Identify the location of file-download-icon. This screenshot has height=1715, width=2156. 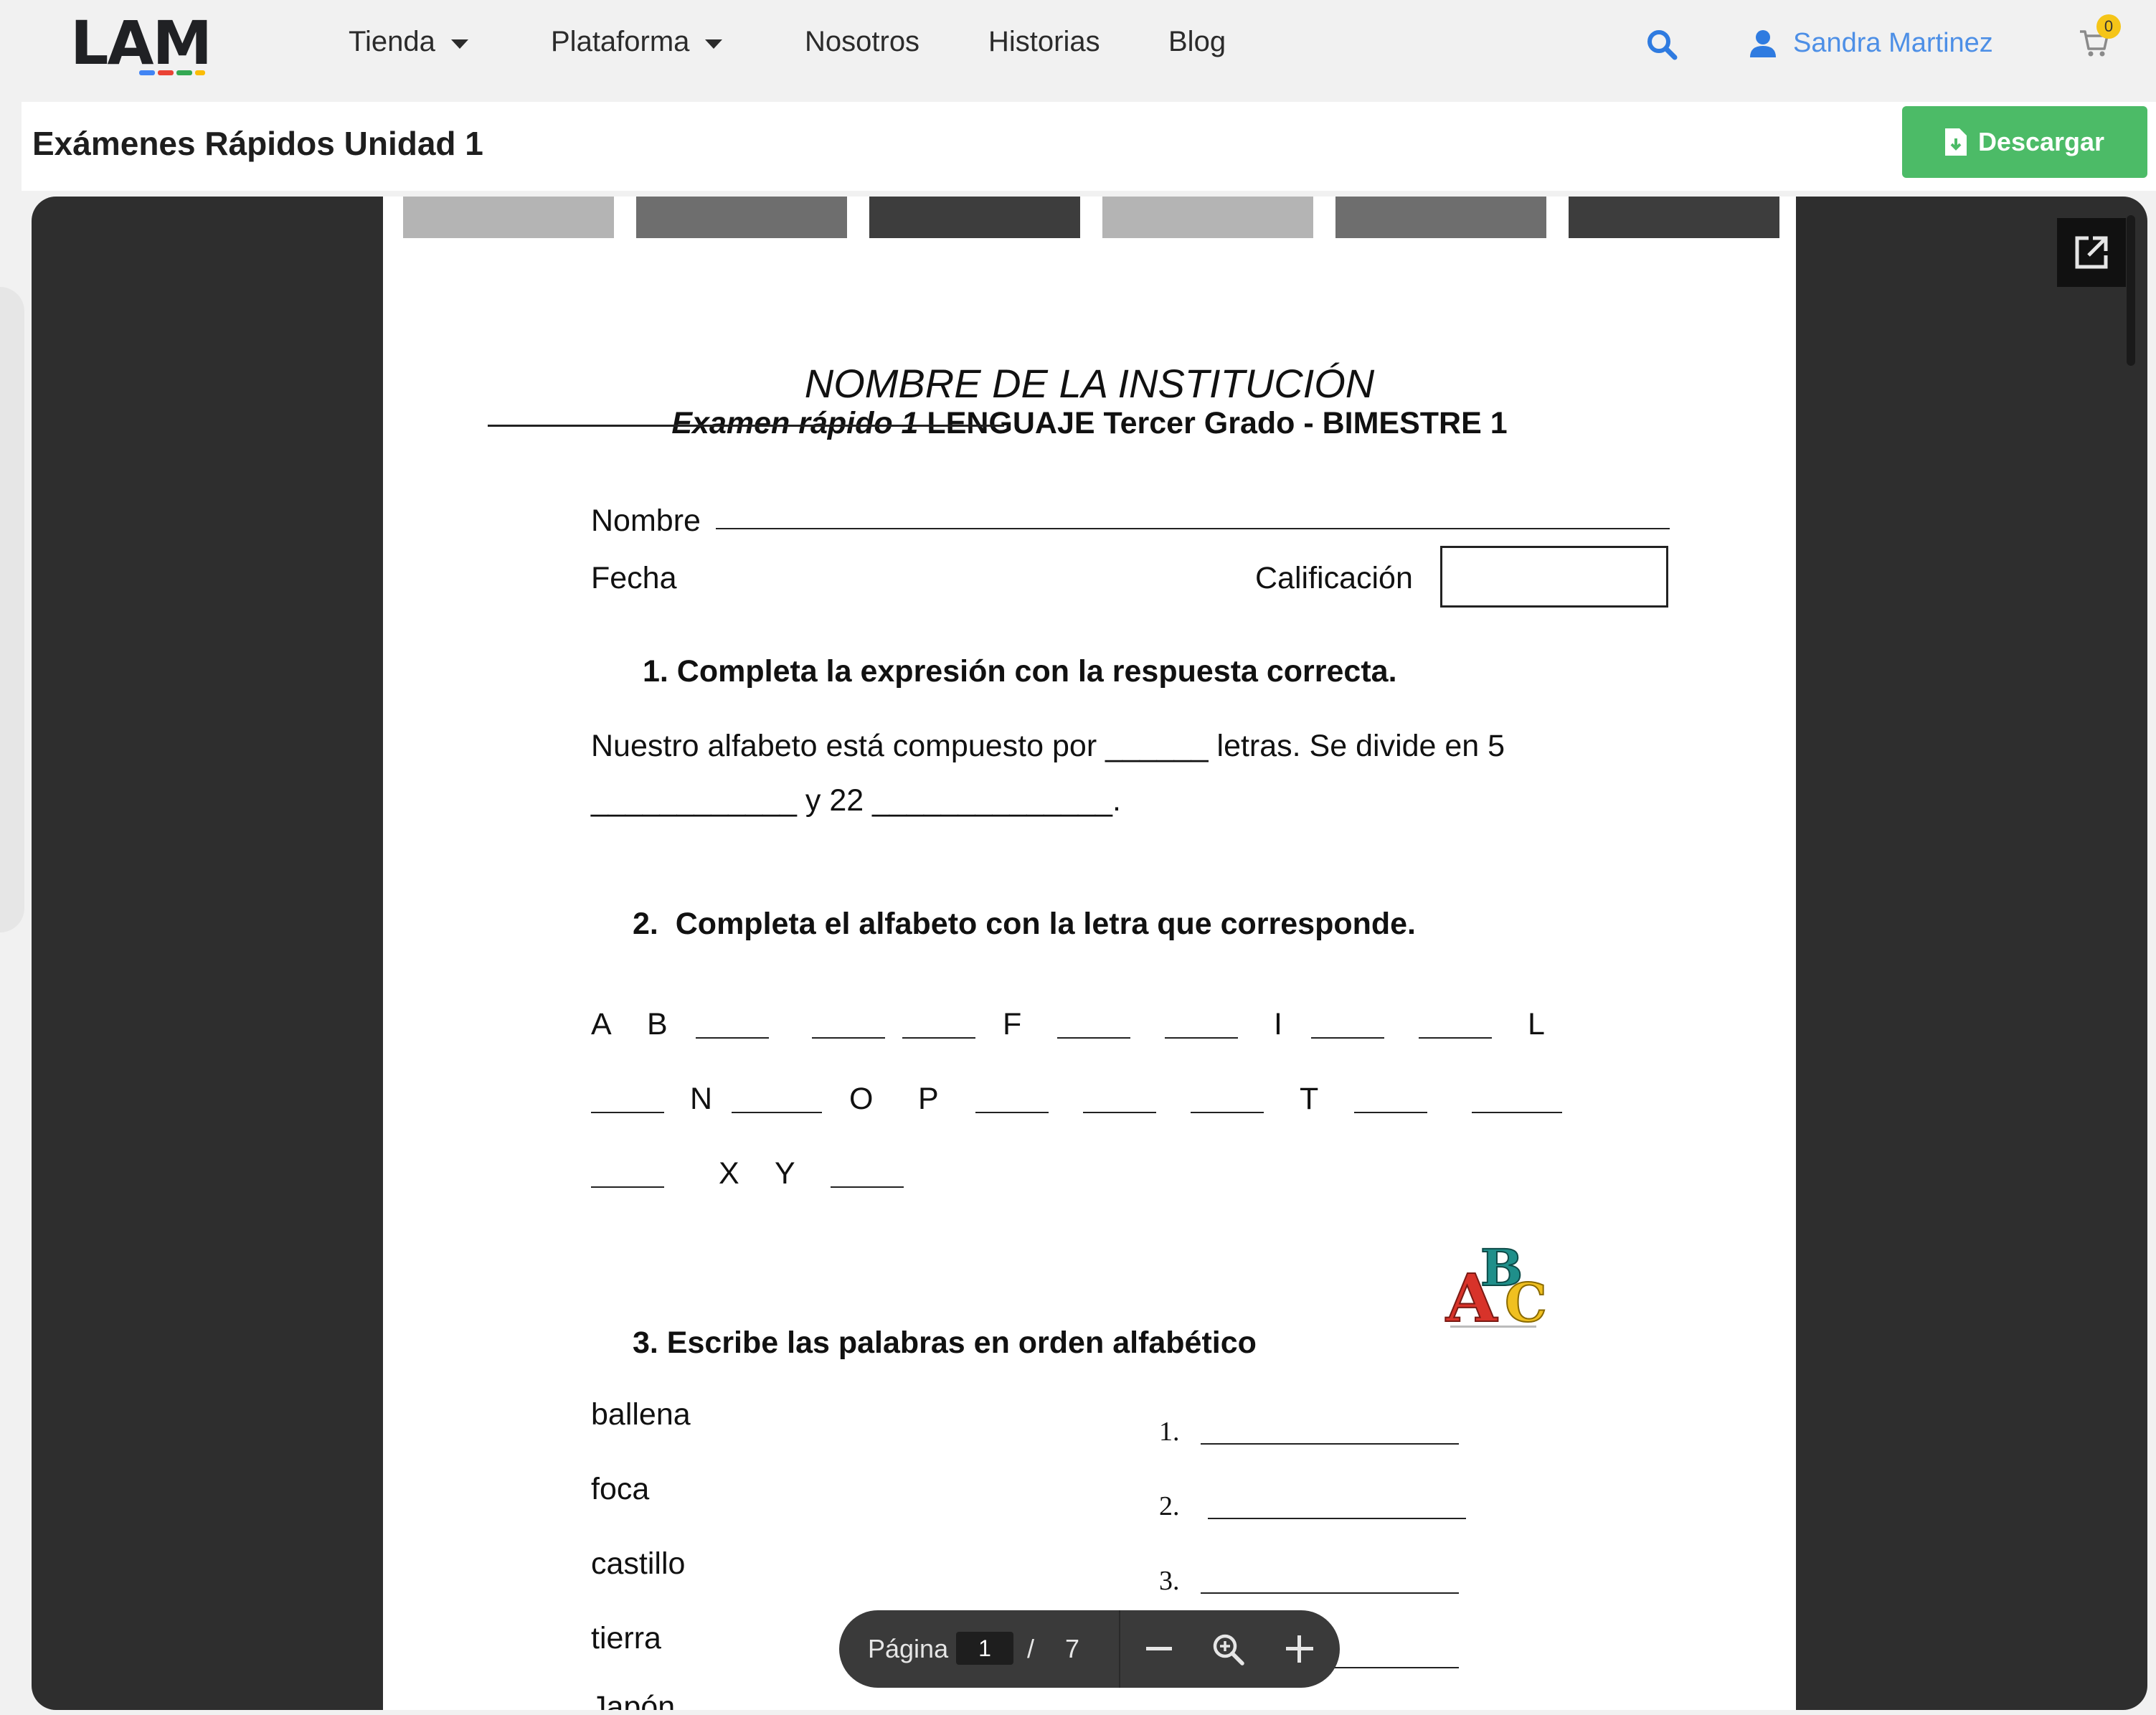
(1955, 142).